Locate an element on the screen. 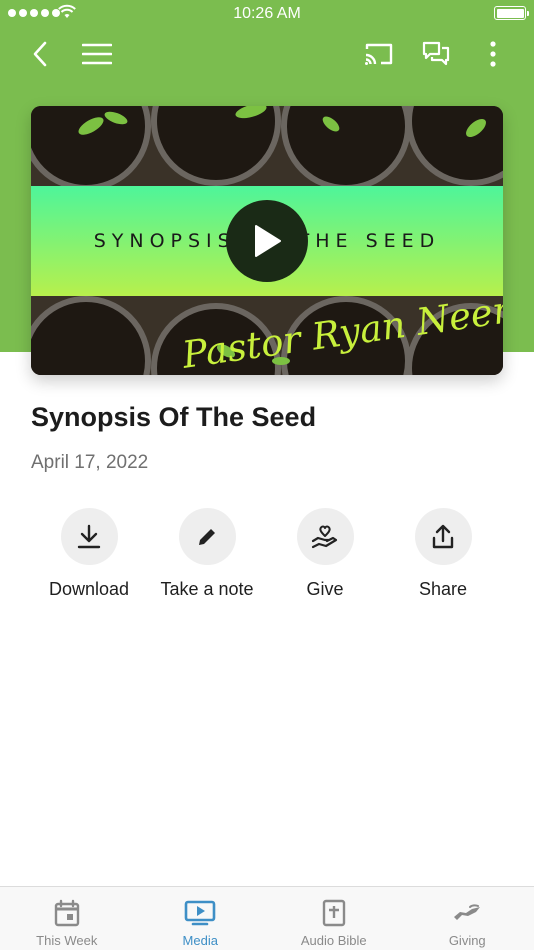  bottom-tab-bar: This Week Media Audio Bible Giving is located at coordinates (267, 918).